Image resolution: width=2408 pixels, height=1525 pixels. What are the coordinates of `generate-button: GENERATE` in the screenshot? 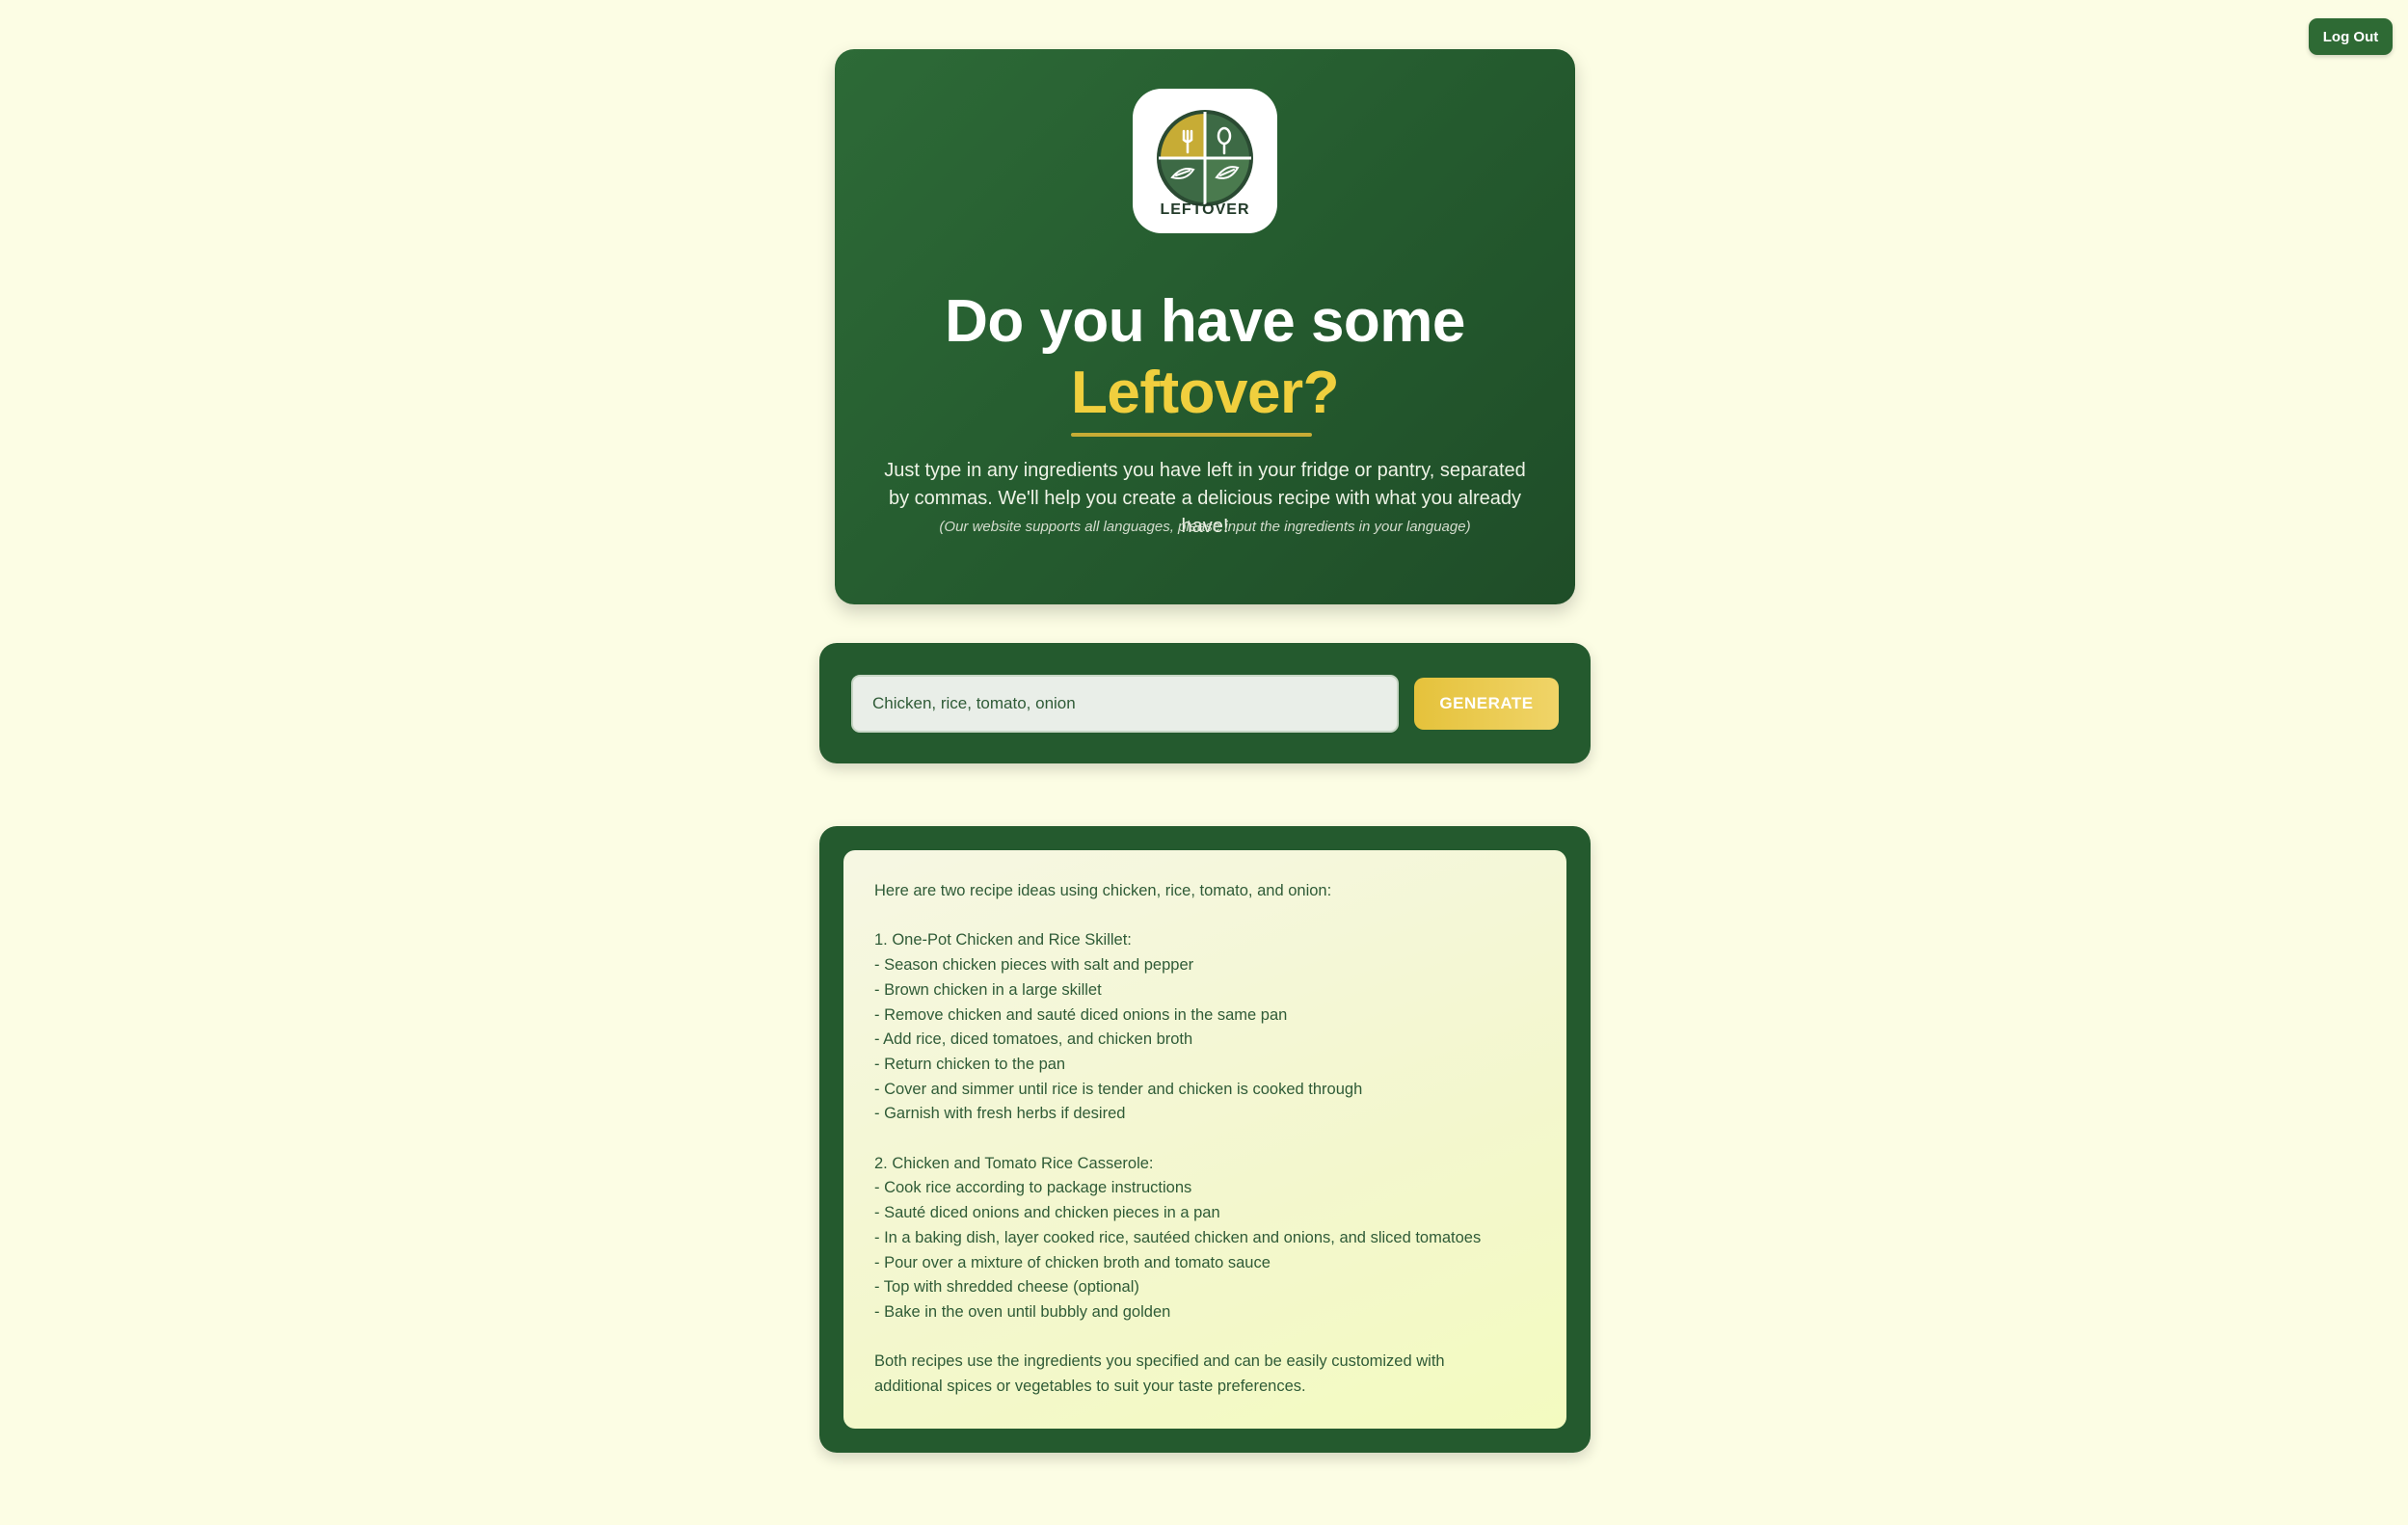 It's located at (1486, 704).